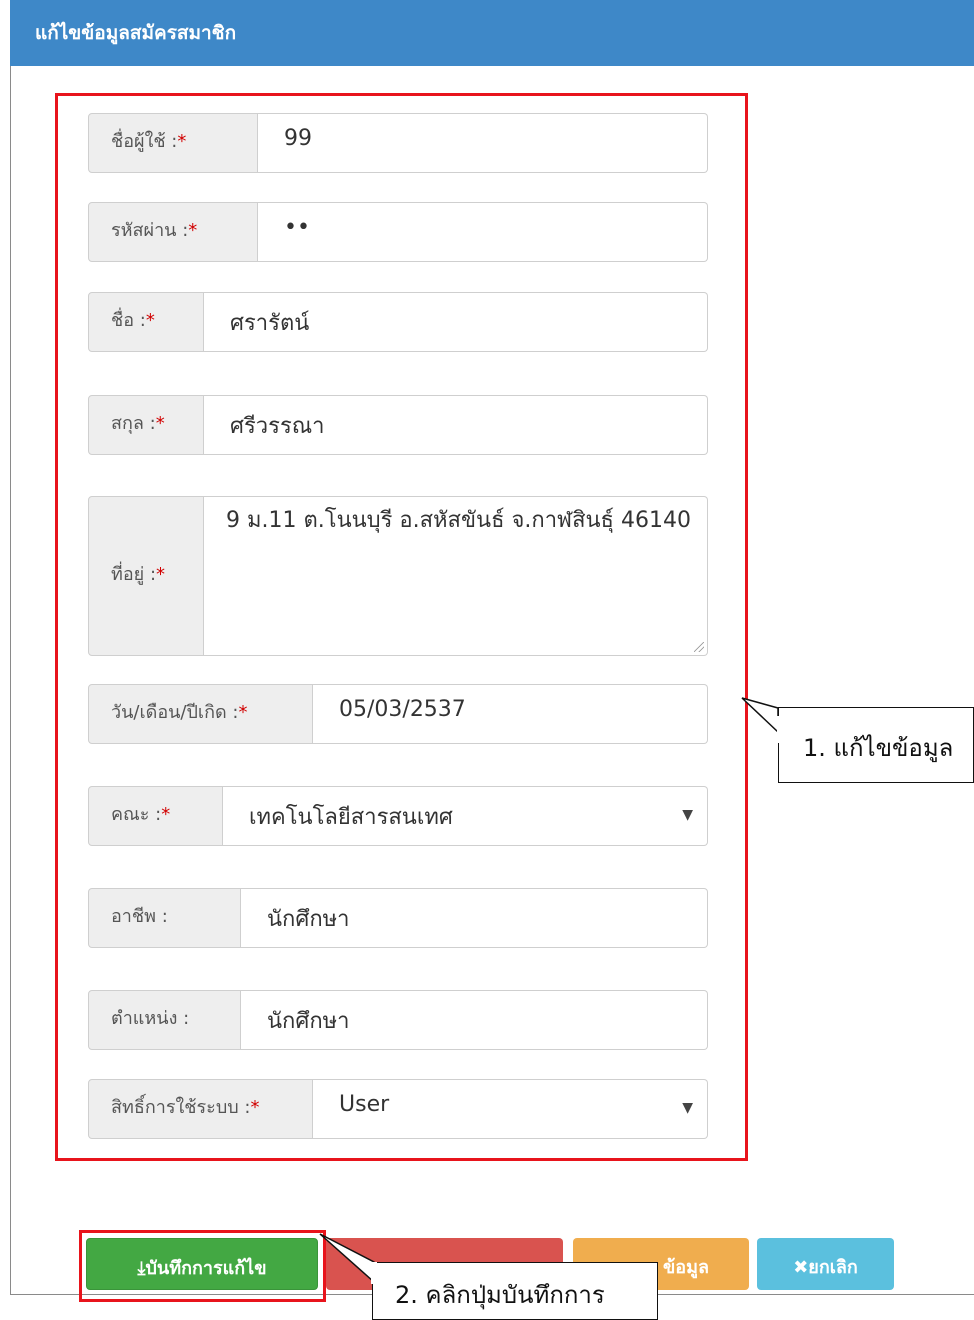 The width and height of the screenshot is (974, 1320). Describe the element at coordinates (801, 1267) in the screenshot. I see `close-icon: ✖` at that location.